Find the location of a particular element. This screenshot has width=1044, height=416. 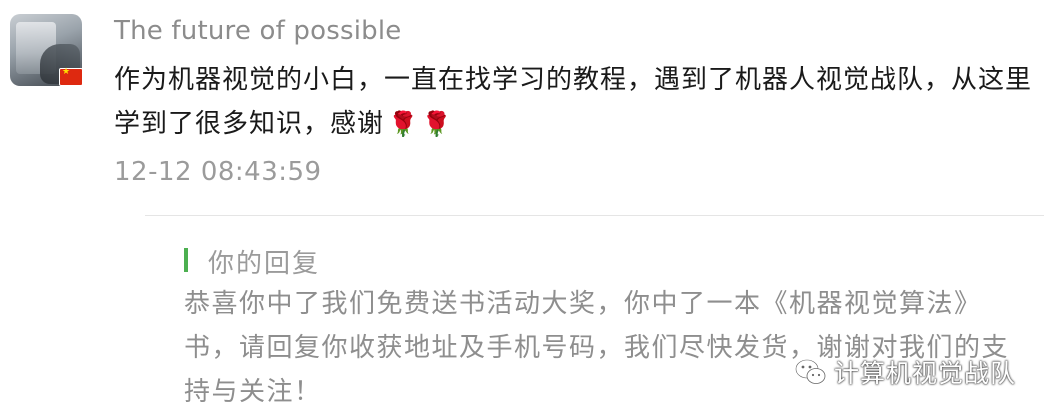

watermark-text: 计算机视觉战队 is located at coordinates (925, 373).